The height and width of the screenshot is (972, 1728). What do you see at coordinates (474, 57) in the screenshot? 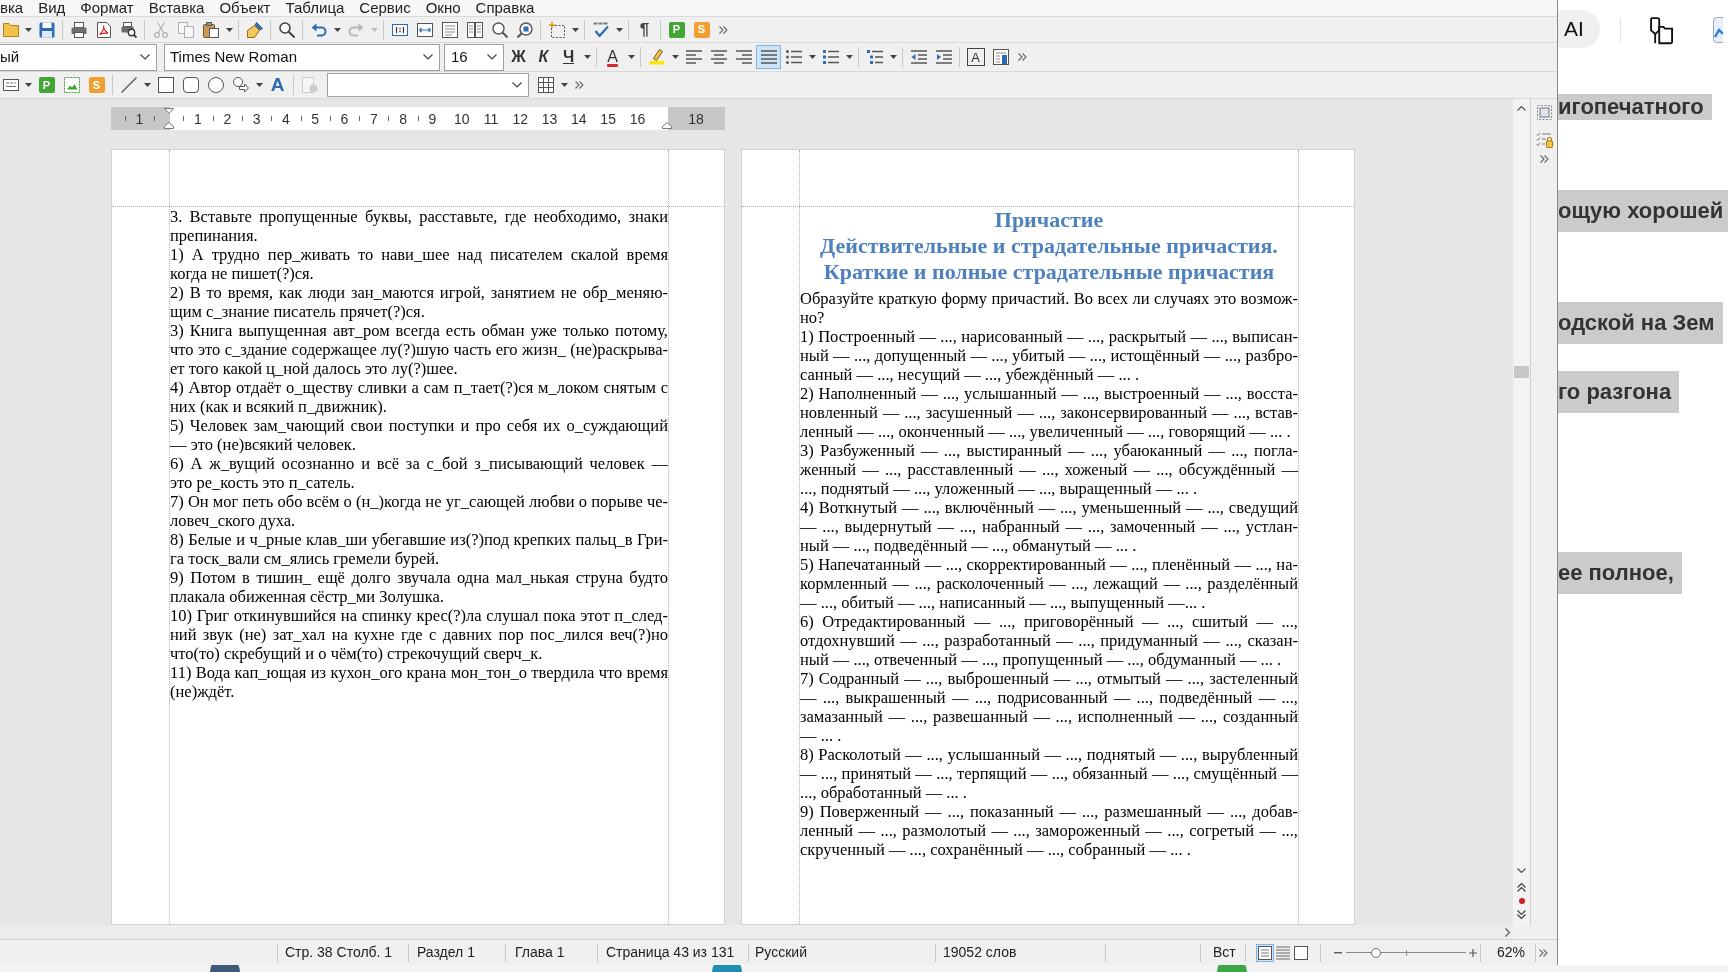
I see `font-size-combobox: 16` at bounding box center [474, 57].